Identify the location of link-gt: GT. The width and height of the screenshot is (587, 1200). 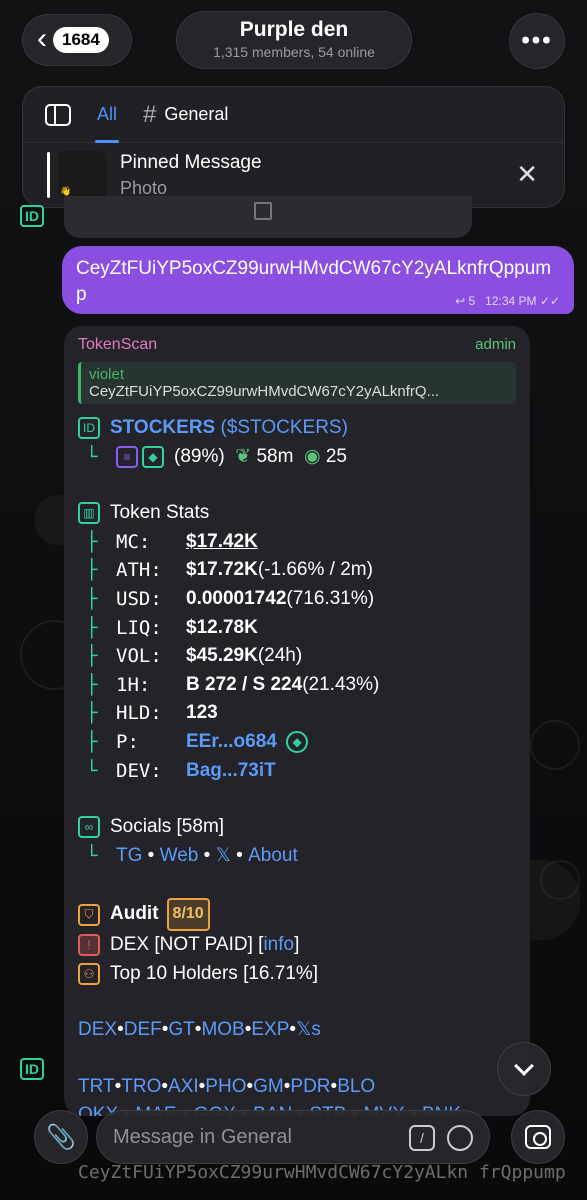
(181, 1030).